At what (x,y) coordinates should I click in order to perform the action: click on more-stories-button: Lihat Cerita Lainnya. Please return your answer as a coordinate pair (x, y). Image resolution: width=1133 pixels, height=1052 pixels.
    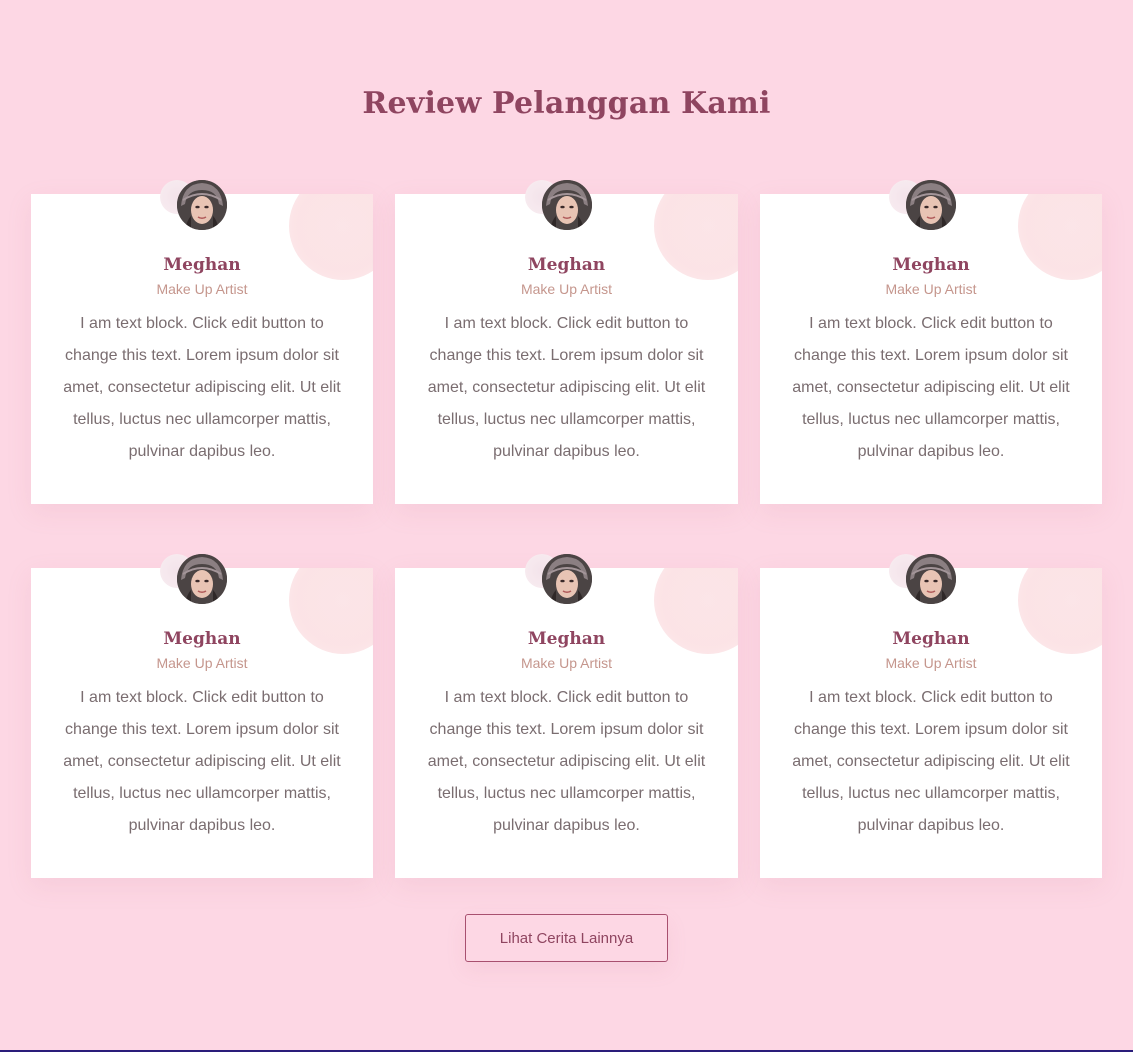
    Looking at the image, I should click on (566, 938).